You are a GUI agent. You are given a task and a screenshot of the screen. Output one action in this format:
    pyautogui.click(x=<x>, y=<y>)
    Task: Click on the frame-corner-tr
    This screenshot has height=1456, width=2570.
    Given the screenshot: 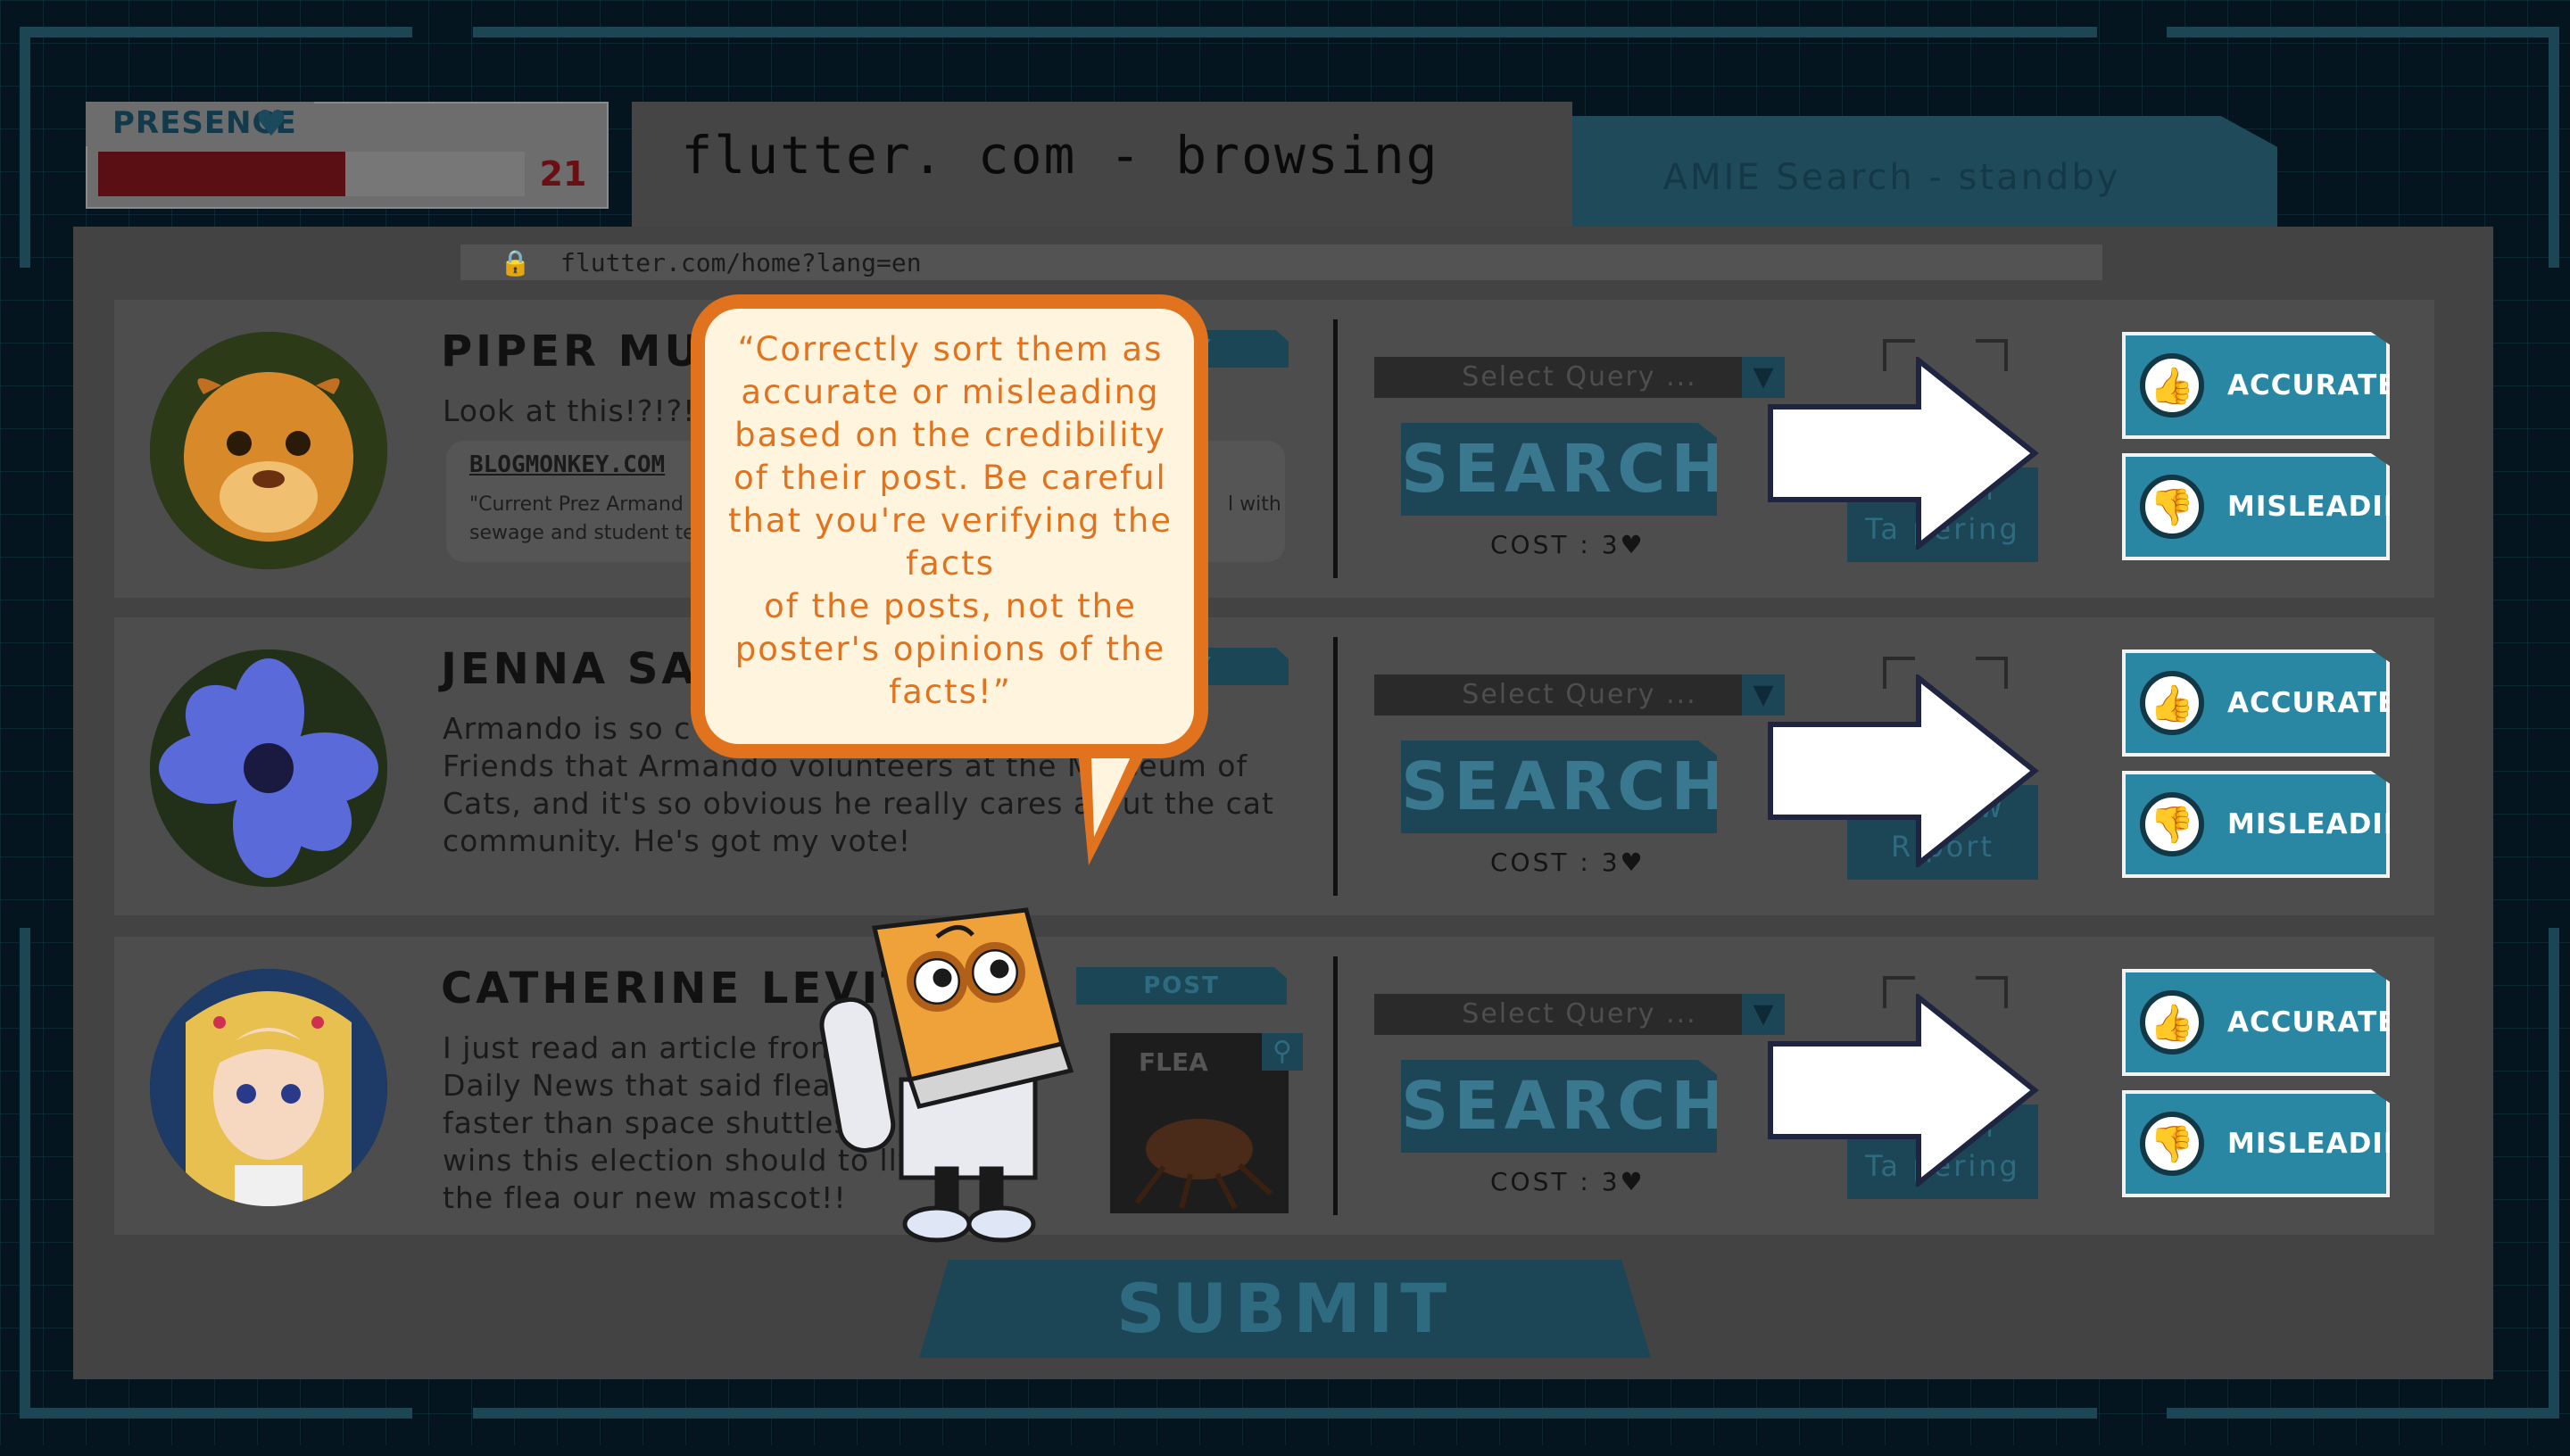 What is the action you would take?
    pyautogui.click(x=2363, y=32)
    